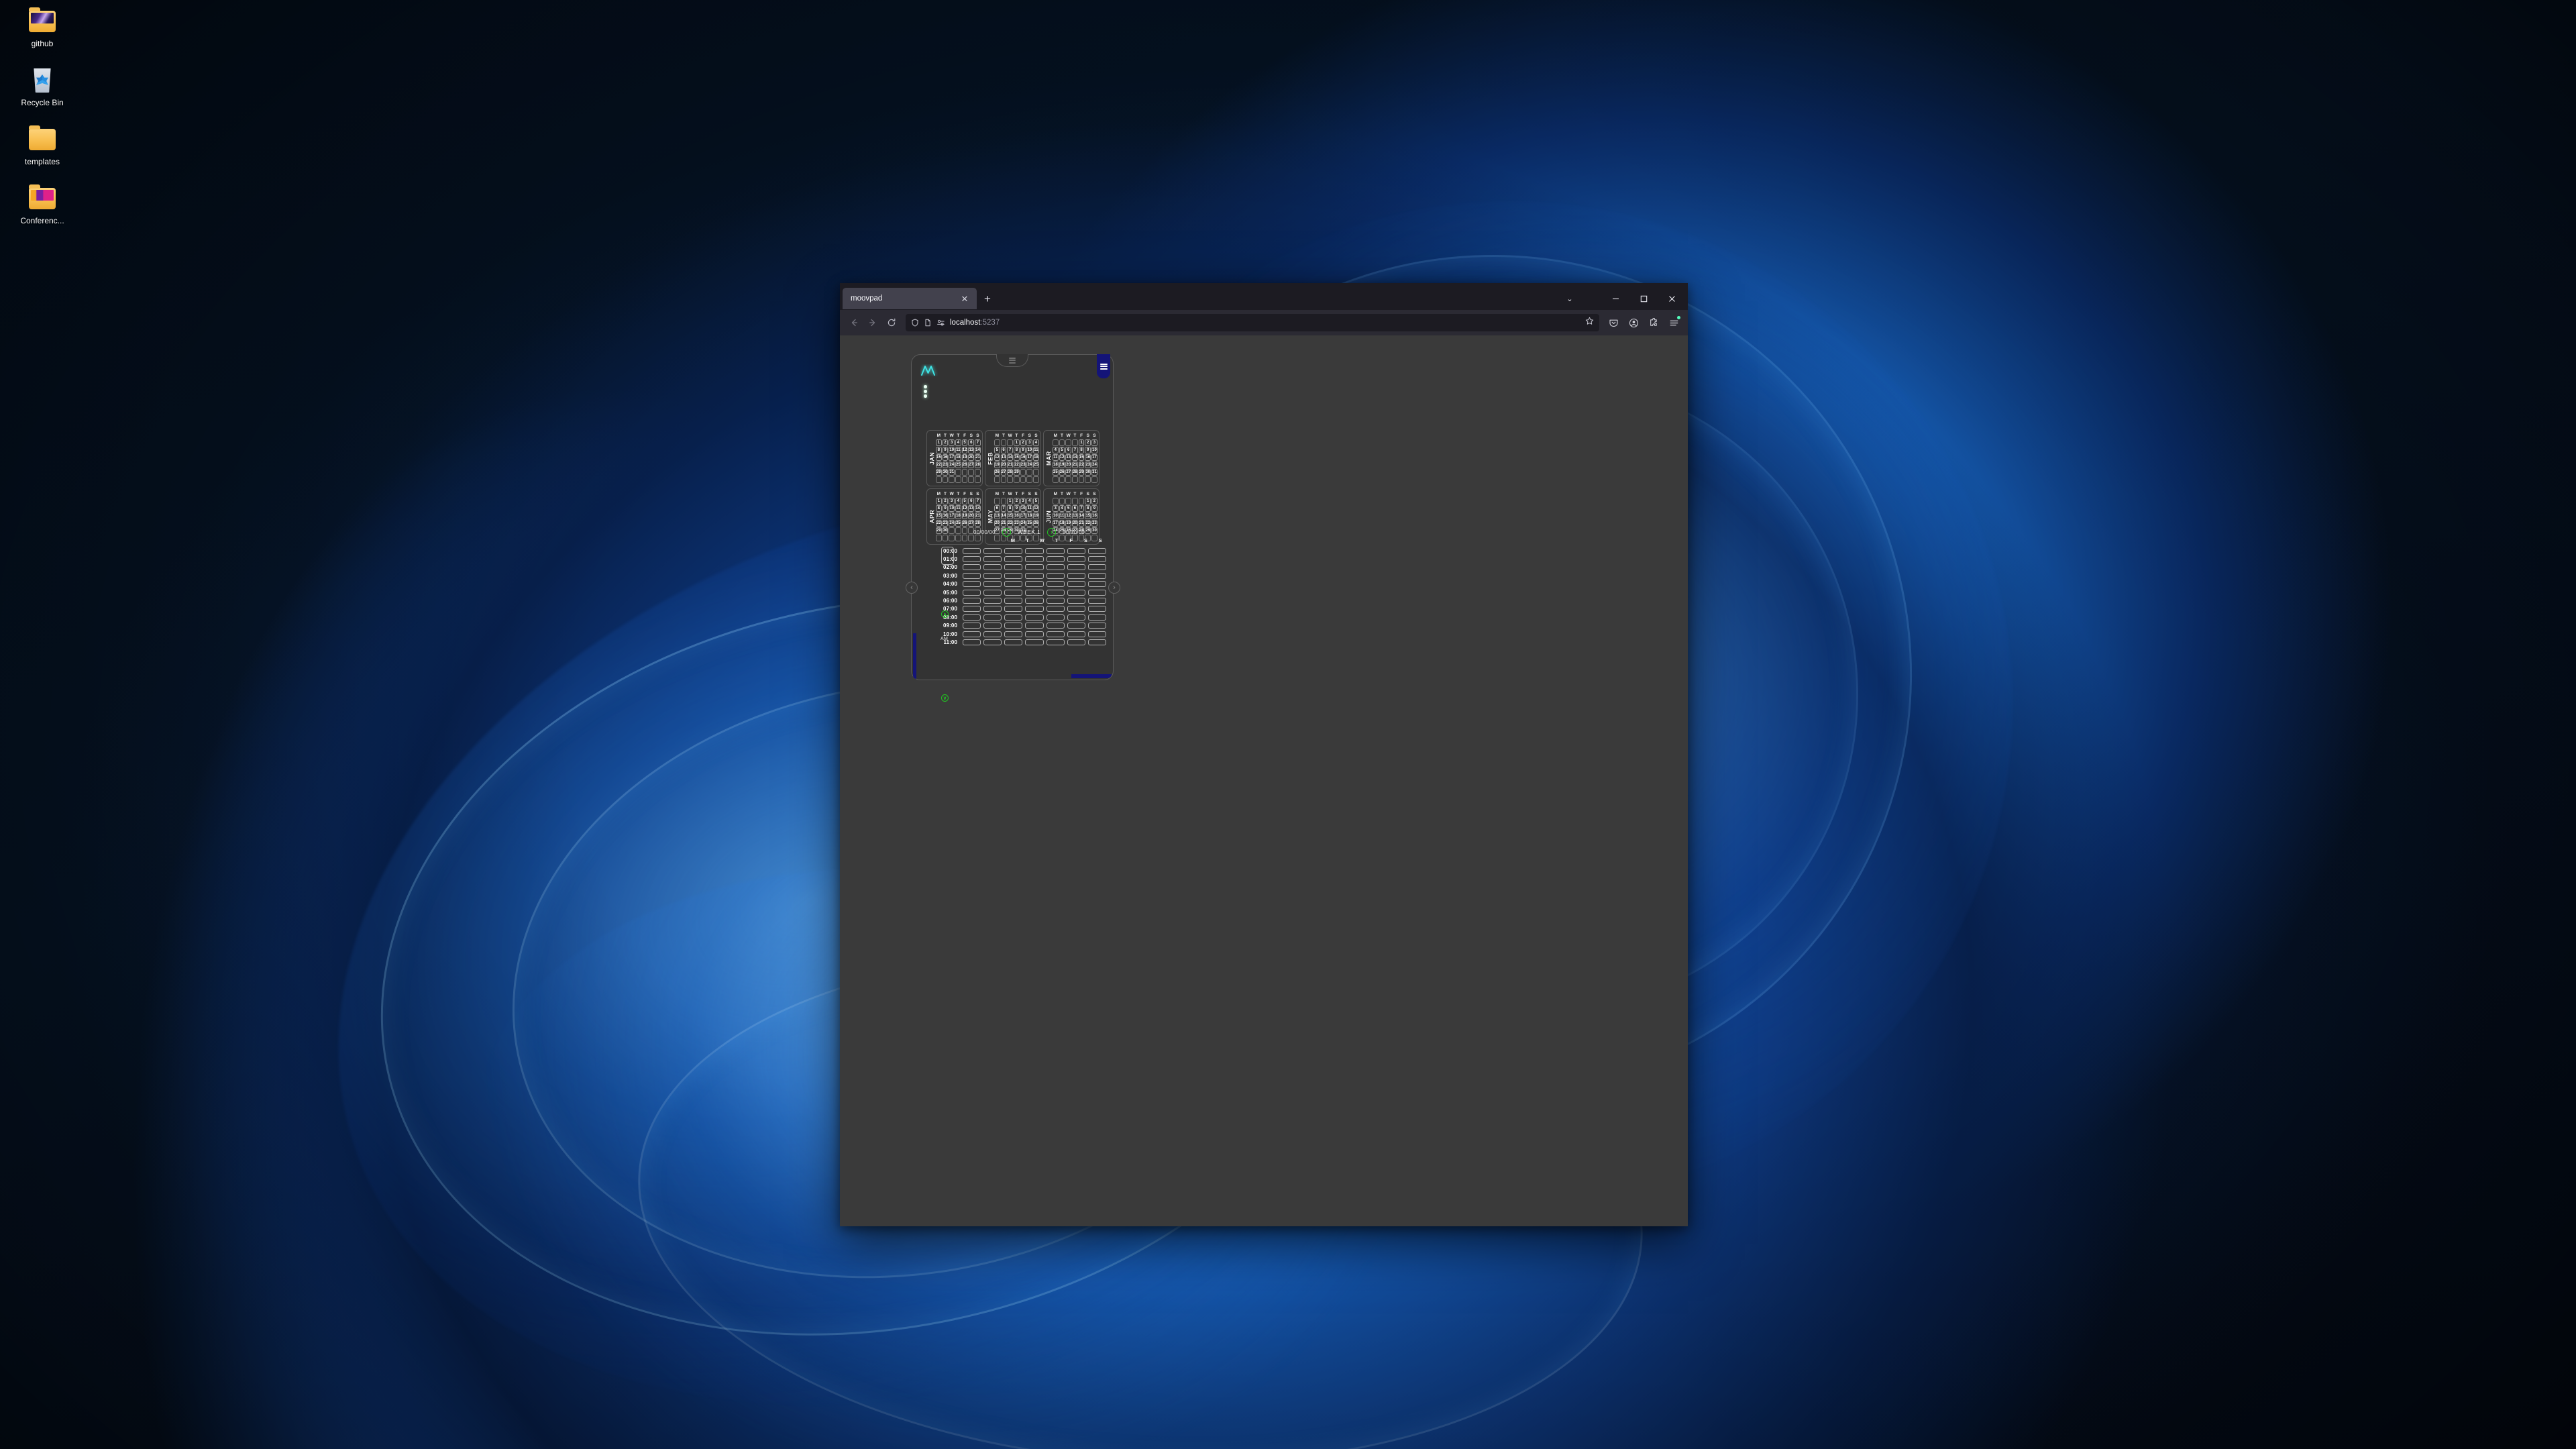  What do you see at coordinates (1589, 323) in the screenshot?
I see `bookmark-star-icon` at bounding box center [1589, 323].